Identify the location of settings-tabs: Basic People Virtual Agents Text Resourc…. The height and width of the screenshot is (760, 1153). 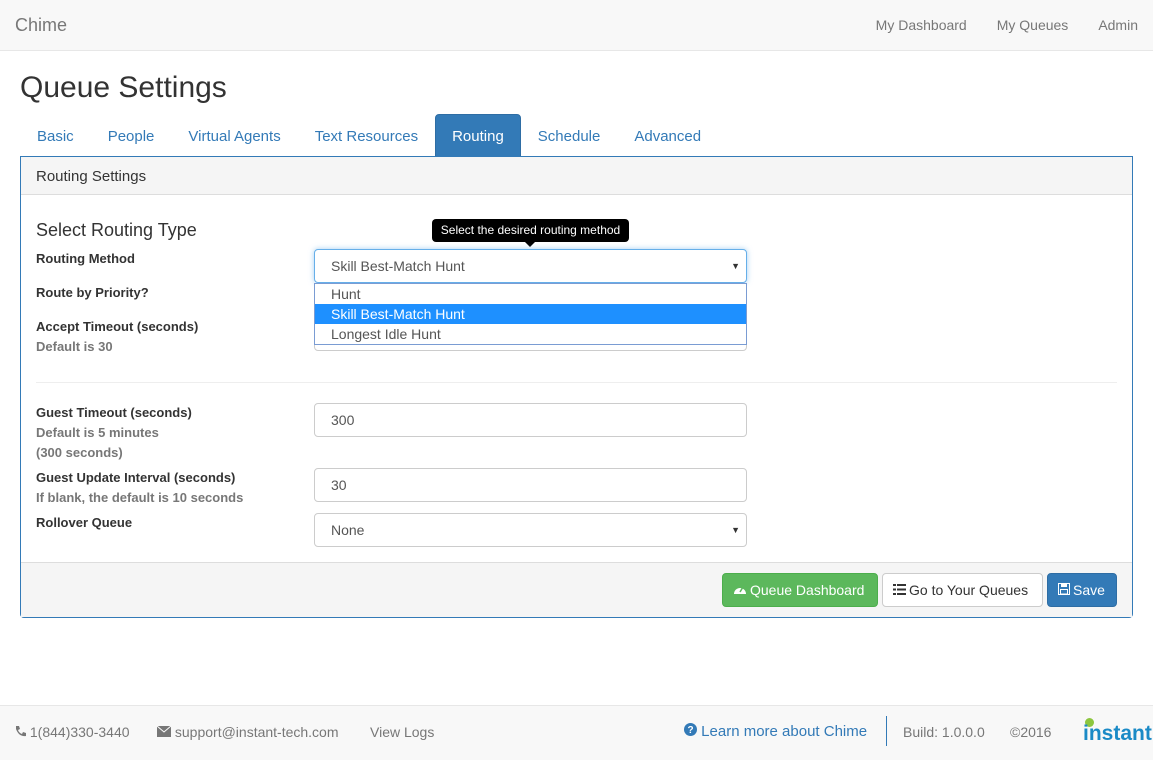
(576, 135).